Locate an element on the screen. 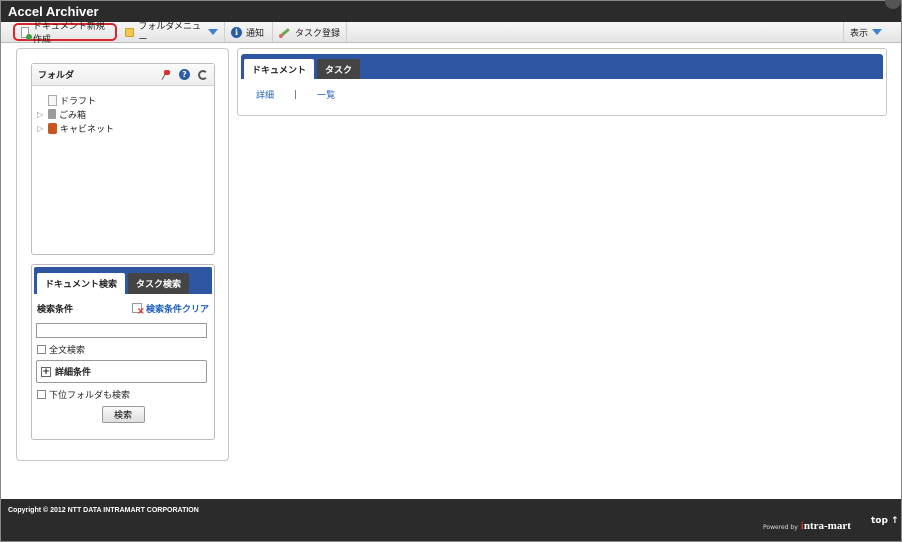  tab-task: タスク is located at coordinates (339, 69).